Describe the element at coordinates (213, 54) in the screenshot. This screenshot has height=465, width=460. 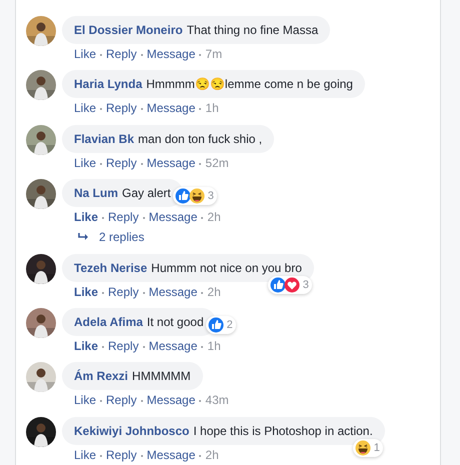
I see `timestamp: 7m` at that location.